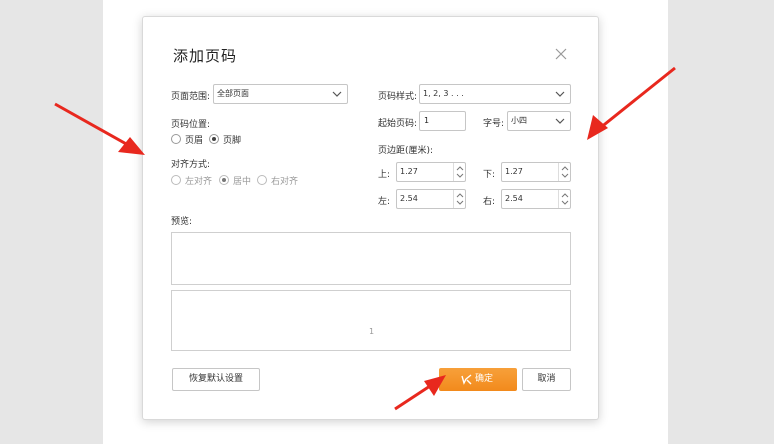 Image resolution: width=774 pixels, height=444 pixels. I want to click on margin-right-label: 右:, so click(489, 202).